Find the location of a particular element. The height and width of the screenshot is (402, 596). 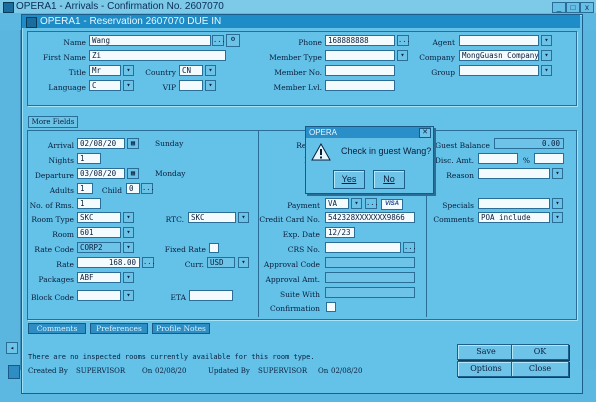

dialog-yes-button: Yes is located at coordinates (349, 179).